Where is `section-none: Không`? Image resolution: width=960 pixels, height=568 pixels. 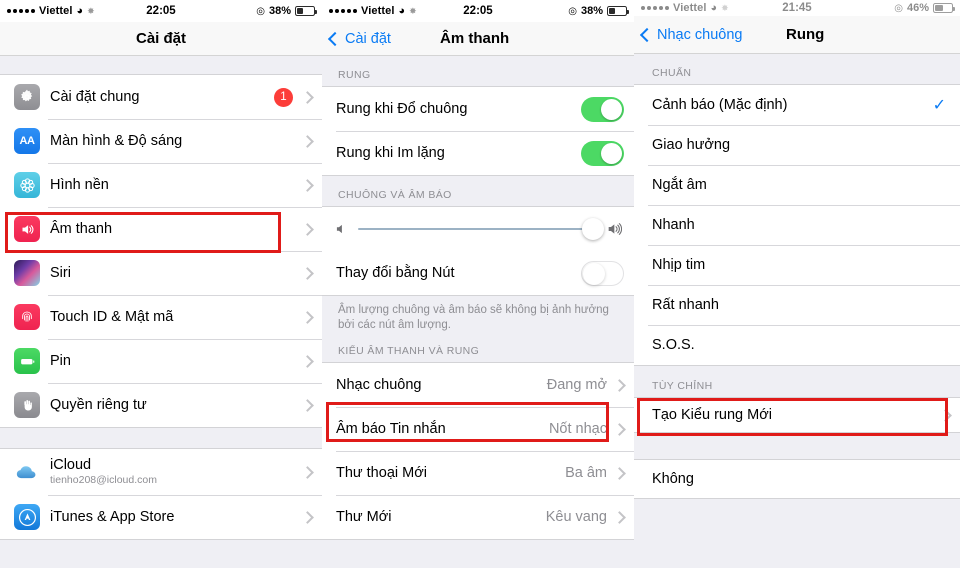 section-none: Không is located at coordinates (797, 479).